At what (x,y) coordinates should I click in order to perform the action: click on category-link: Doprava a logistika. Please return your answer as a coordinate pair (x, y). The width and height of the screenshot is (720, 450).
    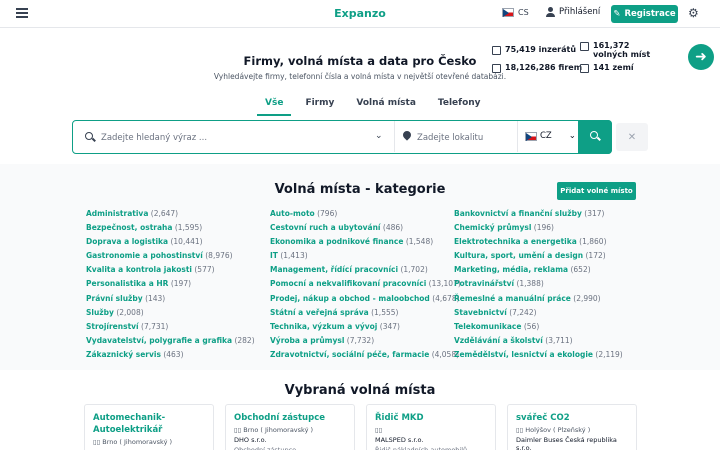
    Looking at the image, I should click on (127, 241).